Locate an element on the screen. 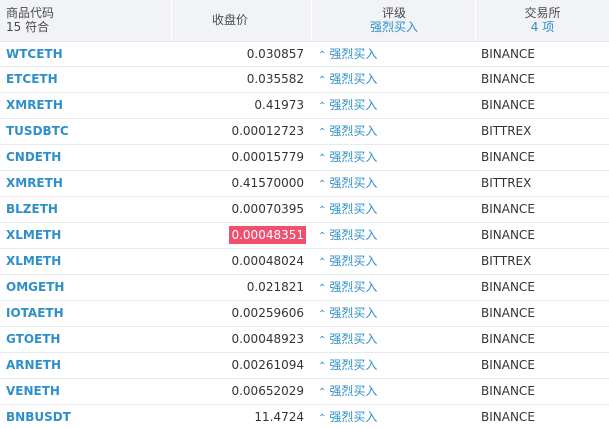  symbol-link: WTCETH is located at coordinates (86, 54).